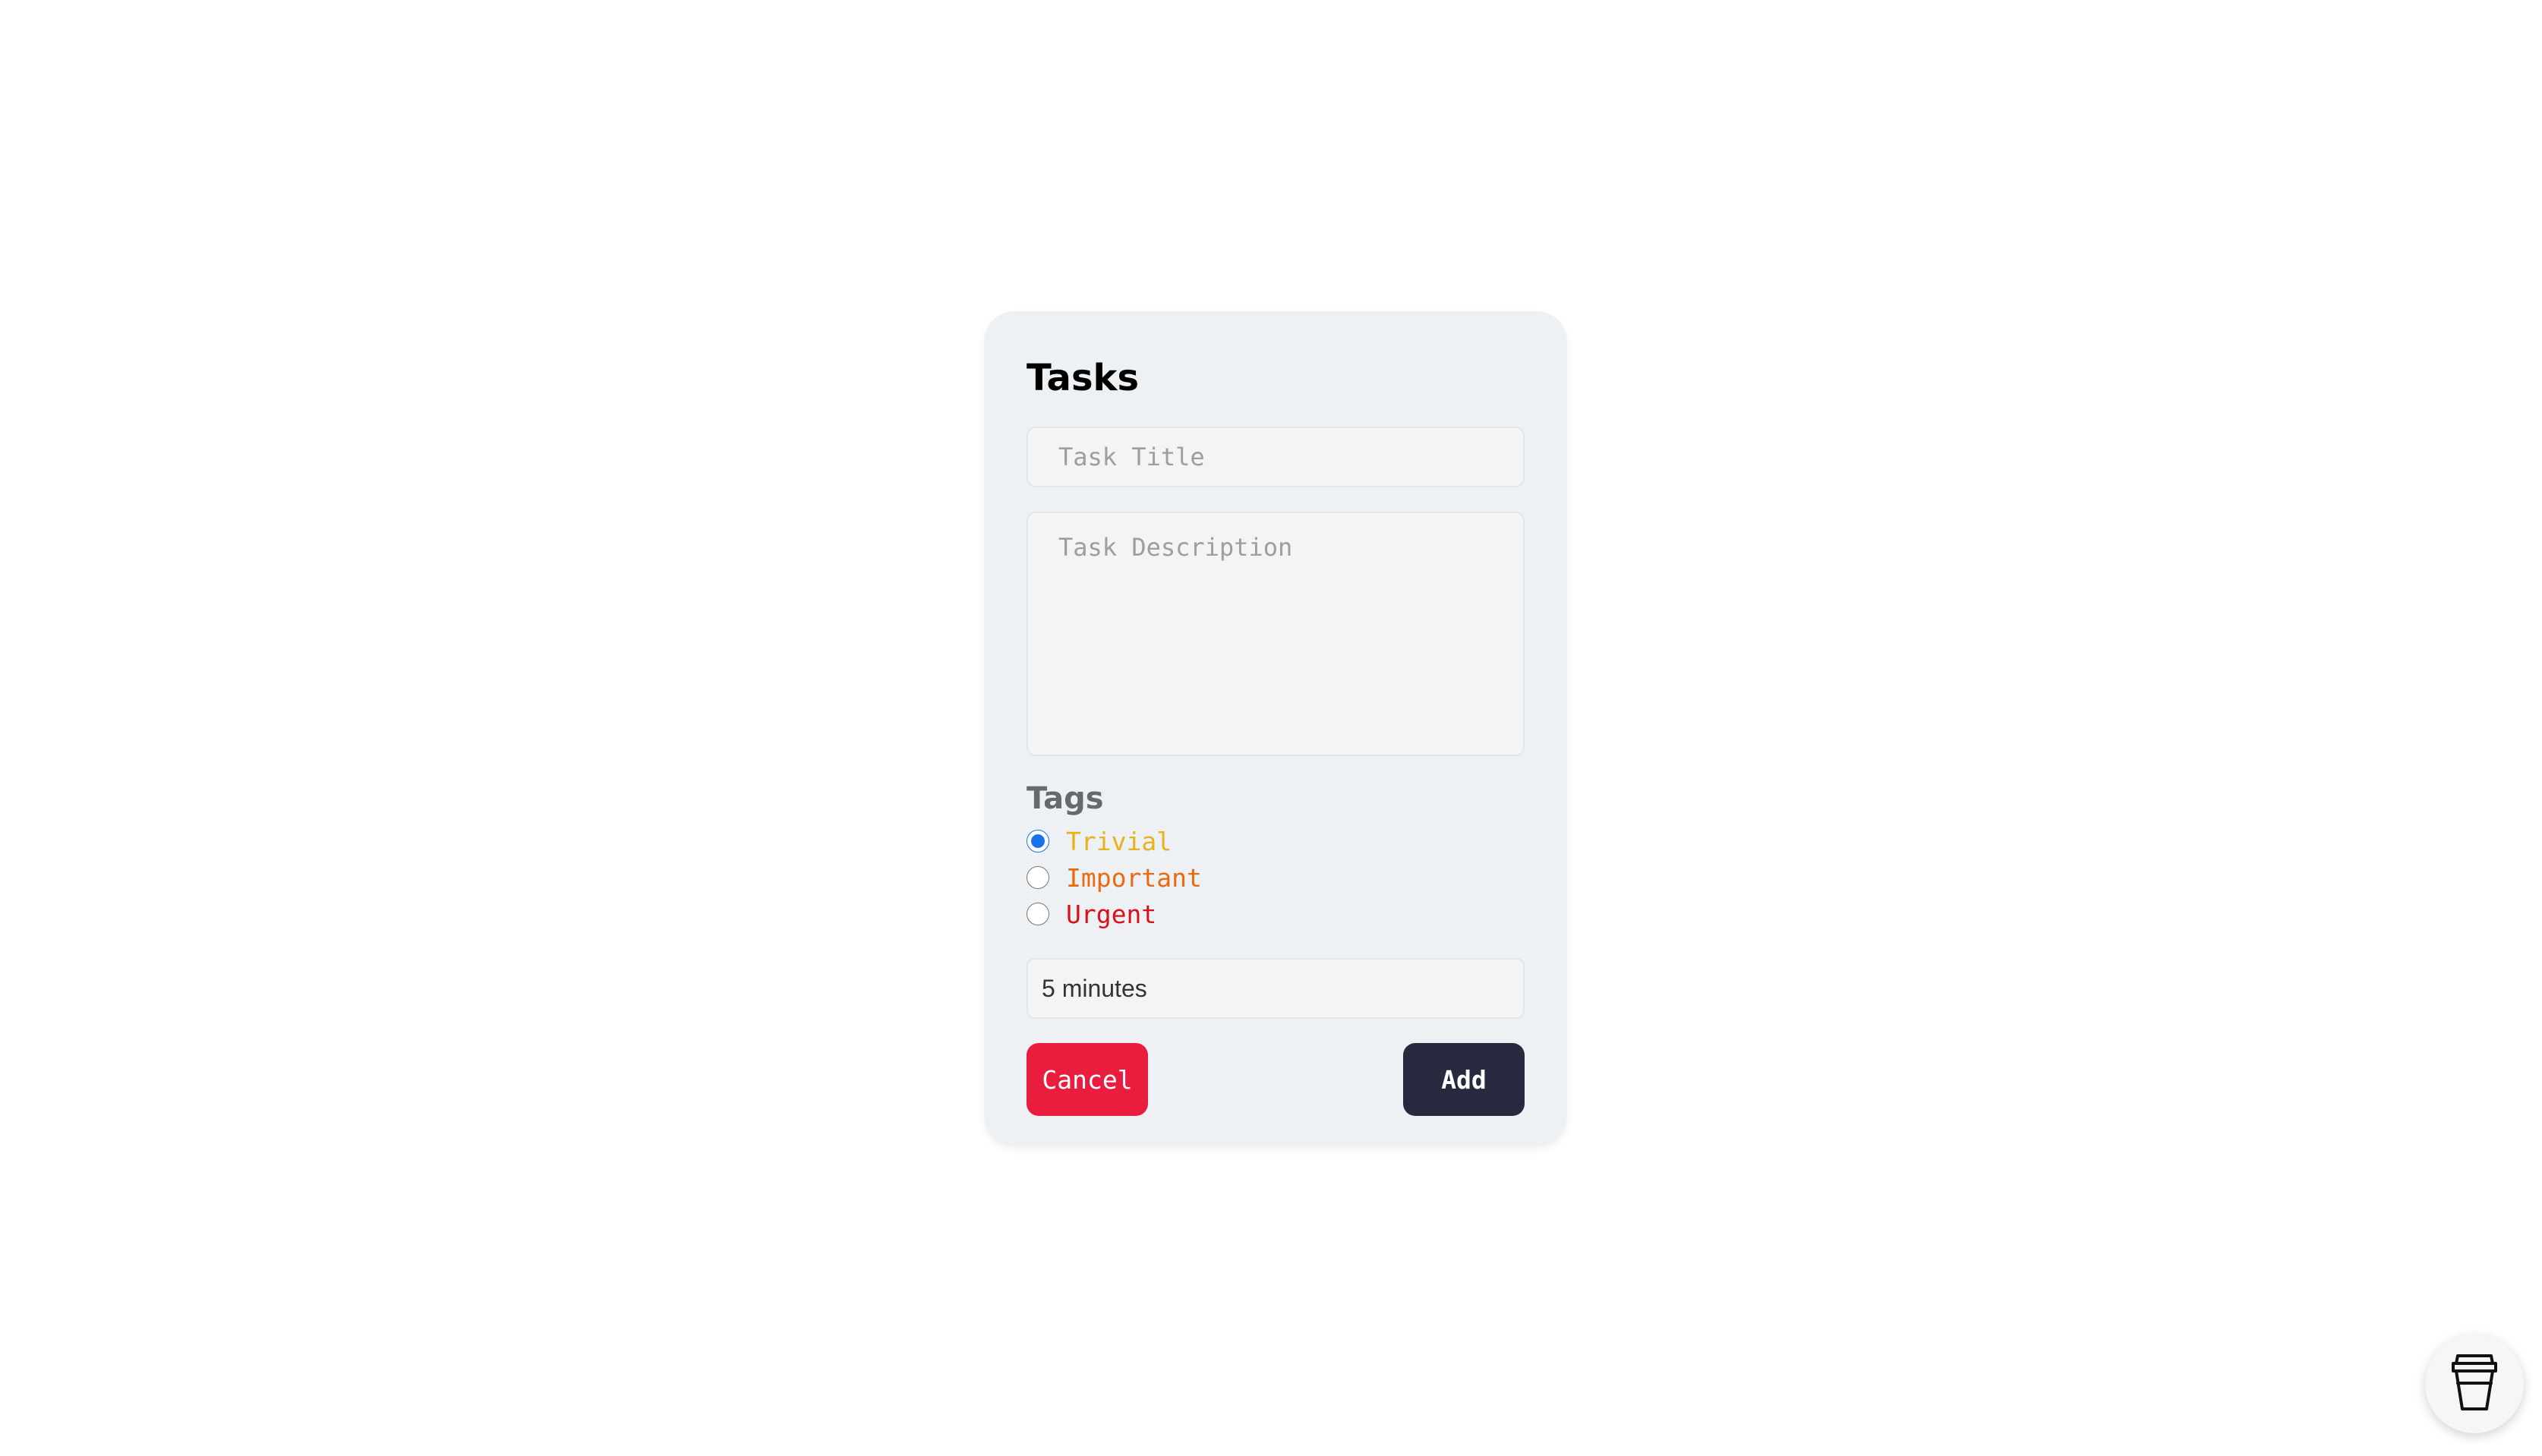 The image size is (2542, 1456). I want to click on tag-label-urgent: Urgent, so click(1111, 914).